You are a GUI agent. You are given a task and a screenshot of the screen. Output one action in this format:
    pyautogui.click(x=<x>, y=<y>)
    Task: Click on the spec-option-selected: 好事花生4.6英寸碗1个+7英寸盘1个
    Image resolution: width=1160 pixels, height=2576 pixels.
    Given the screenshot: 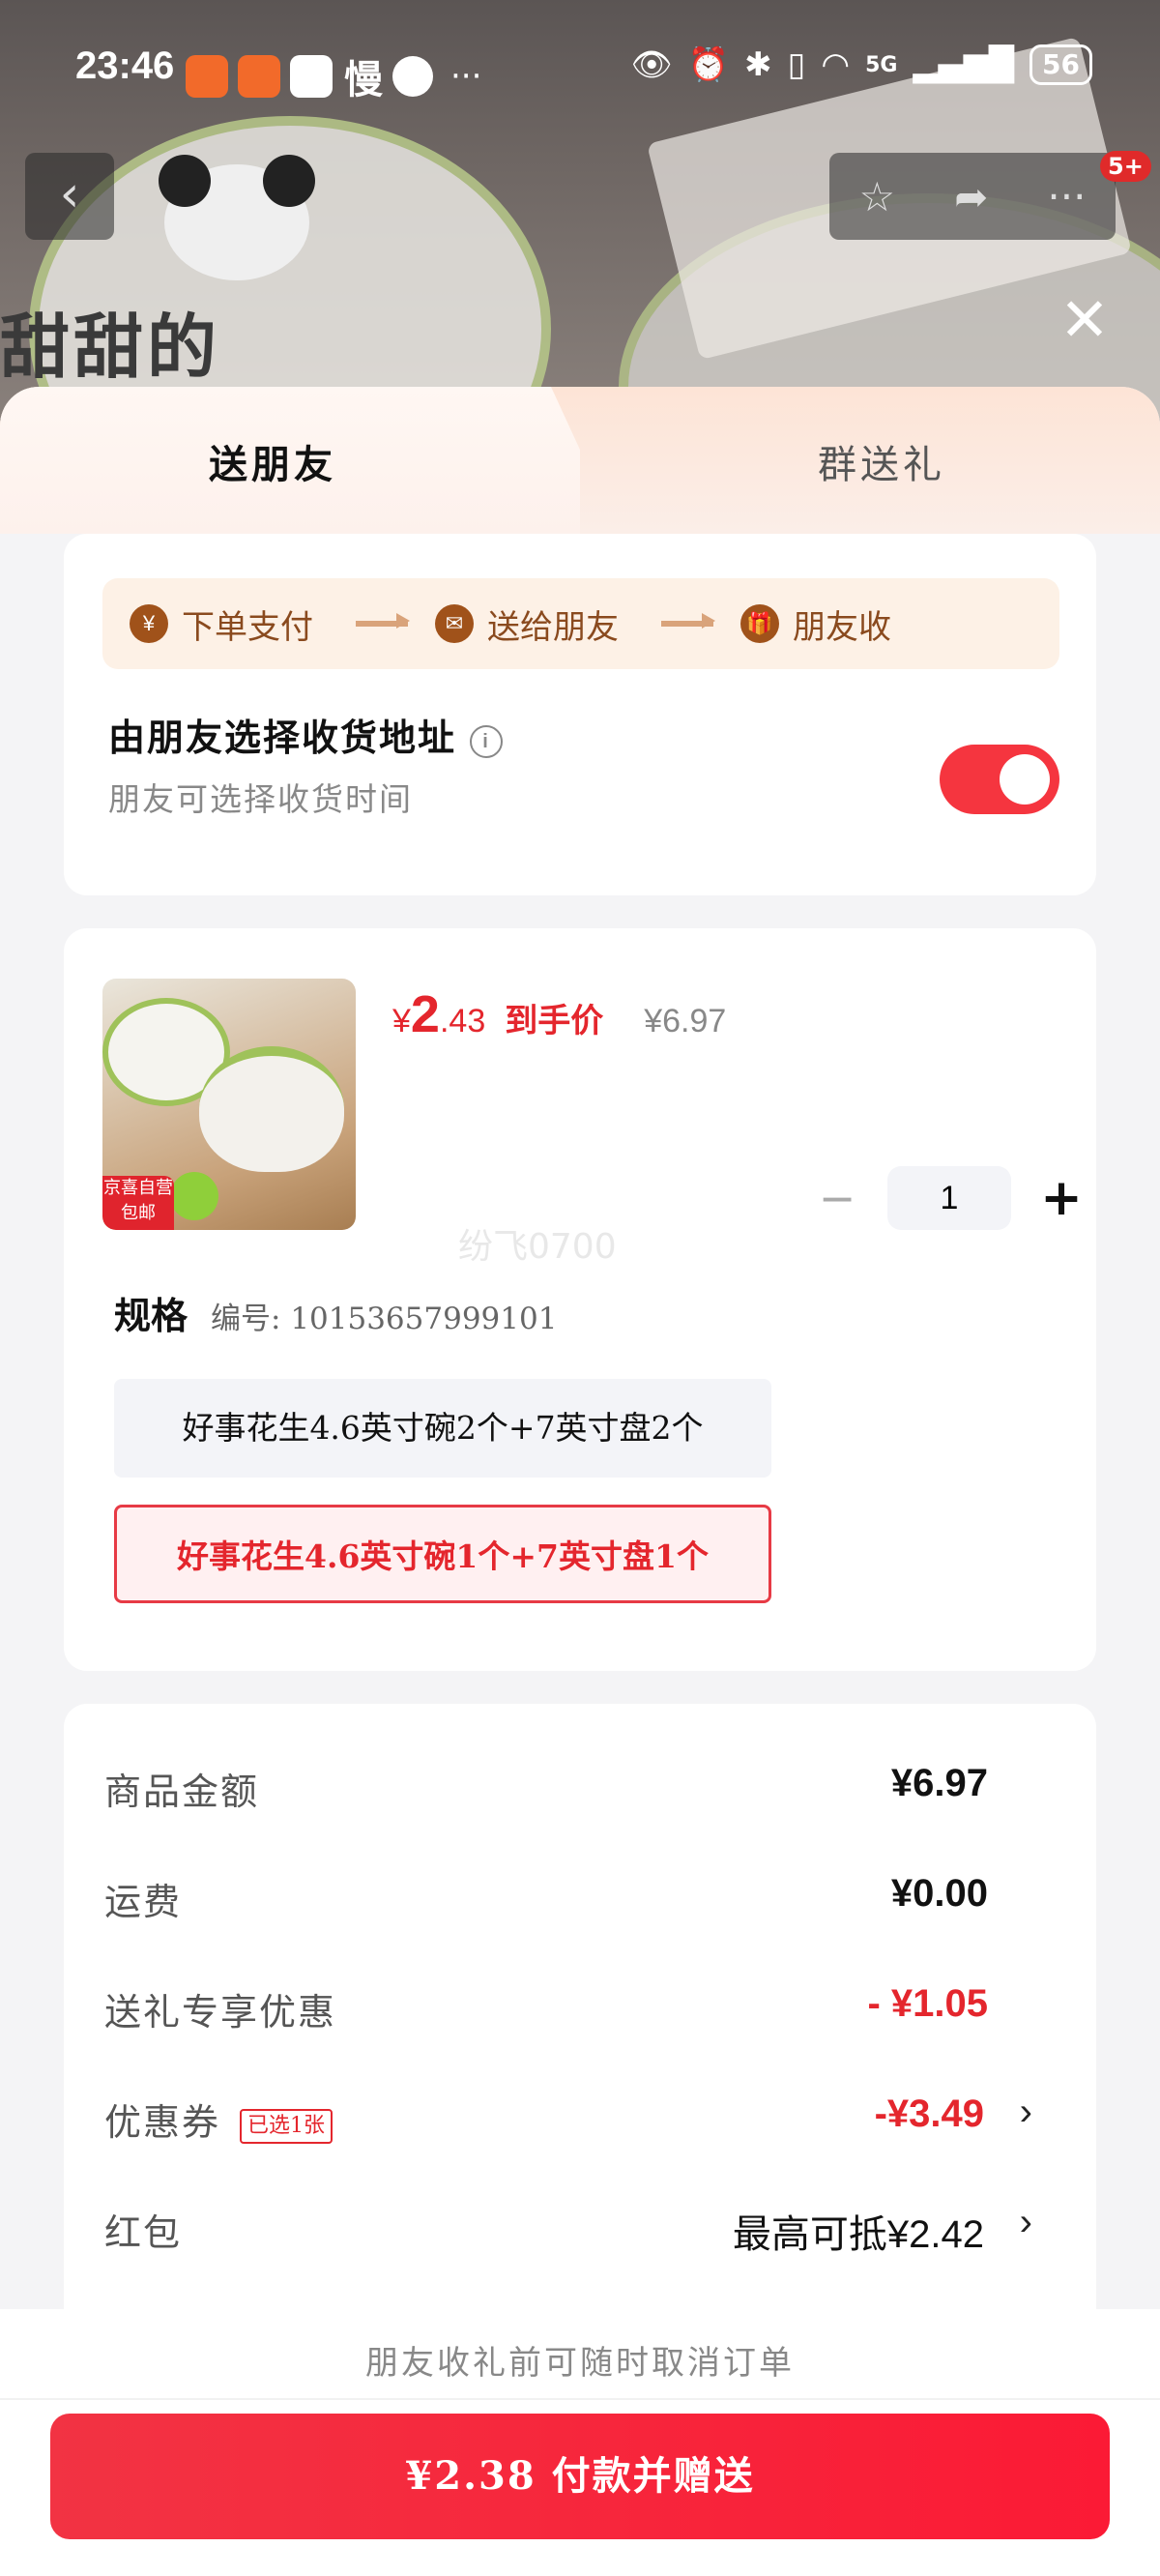 What is the action you would take?
    pyautogui.click(x=443, y=1554)
    